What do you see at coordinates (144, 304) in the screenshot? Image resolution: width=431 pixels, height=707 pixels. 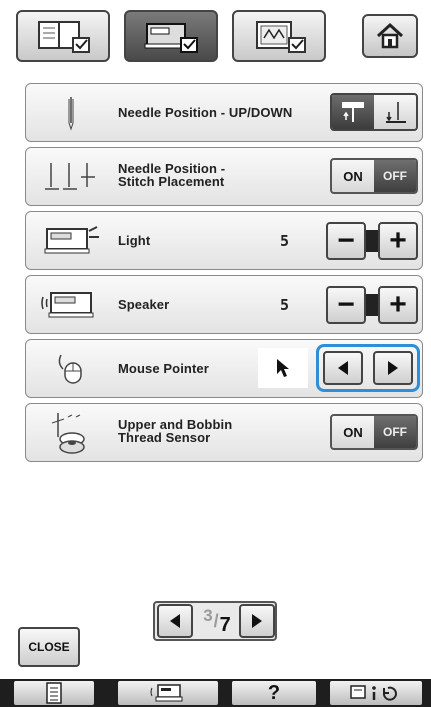 I see `speaker-label: Speaker` at bounding box center [144, 304].